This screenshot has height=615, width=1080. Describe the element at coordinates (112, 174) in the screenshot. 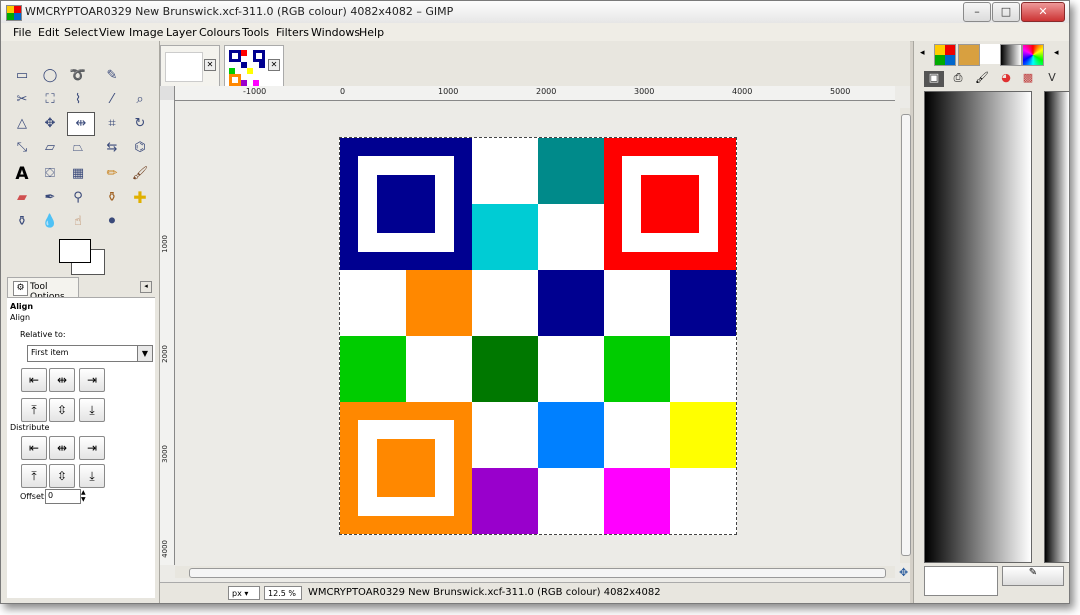

I see `pencil-icon: ✏` at that location.